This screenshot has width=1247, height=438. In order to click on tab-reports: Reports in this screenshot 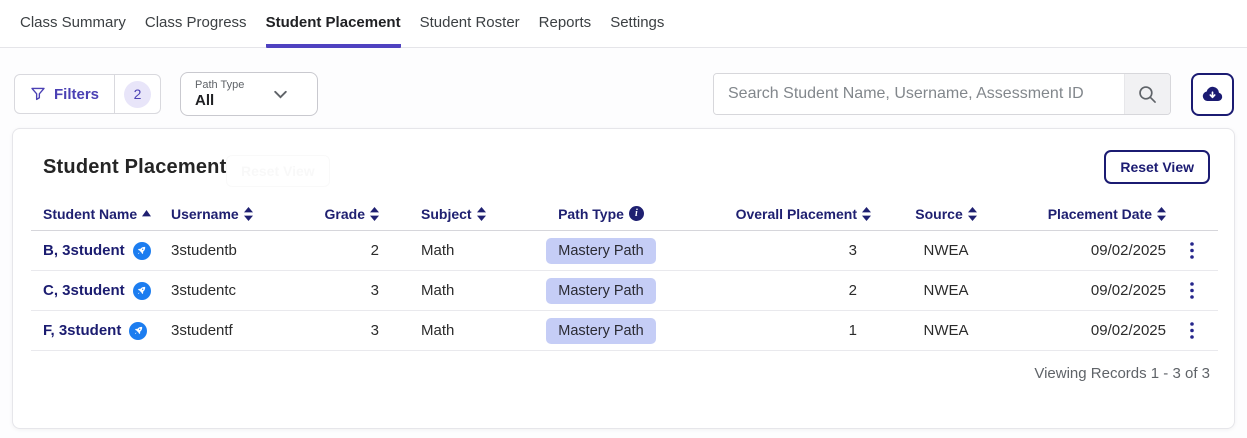, I will do `click(565, 31)`.